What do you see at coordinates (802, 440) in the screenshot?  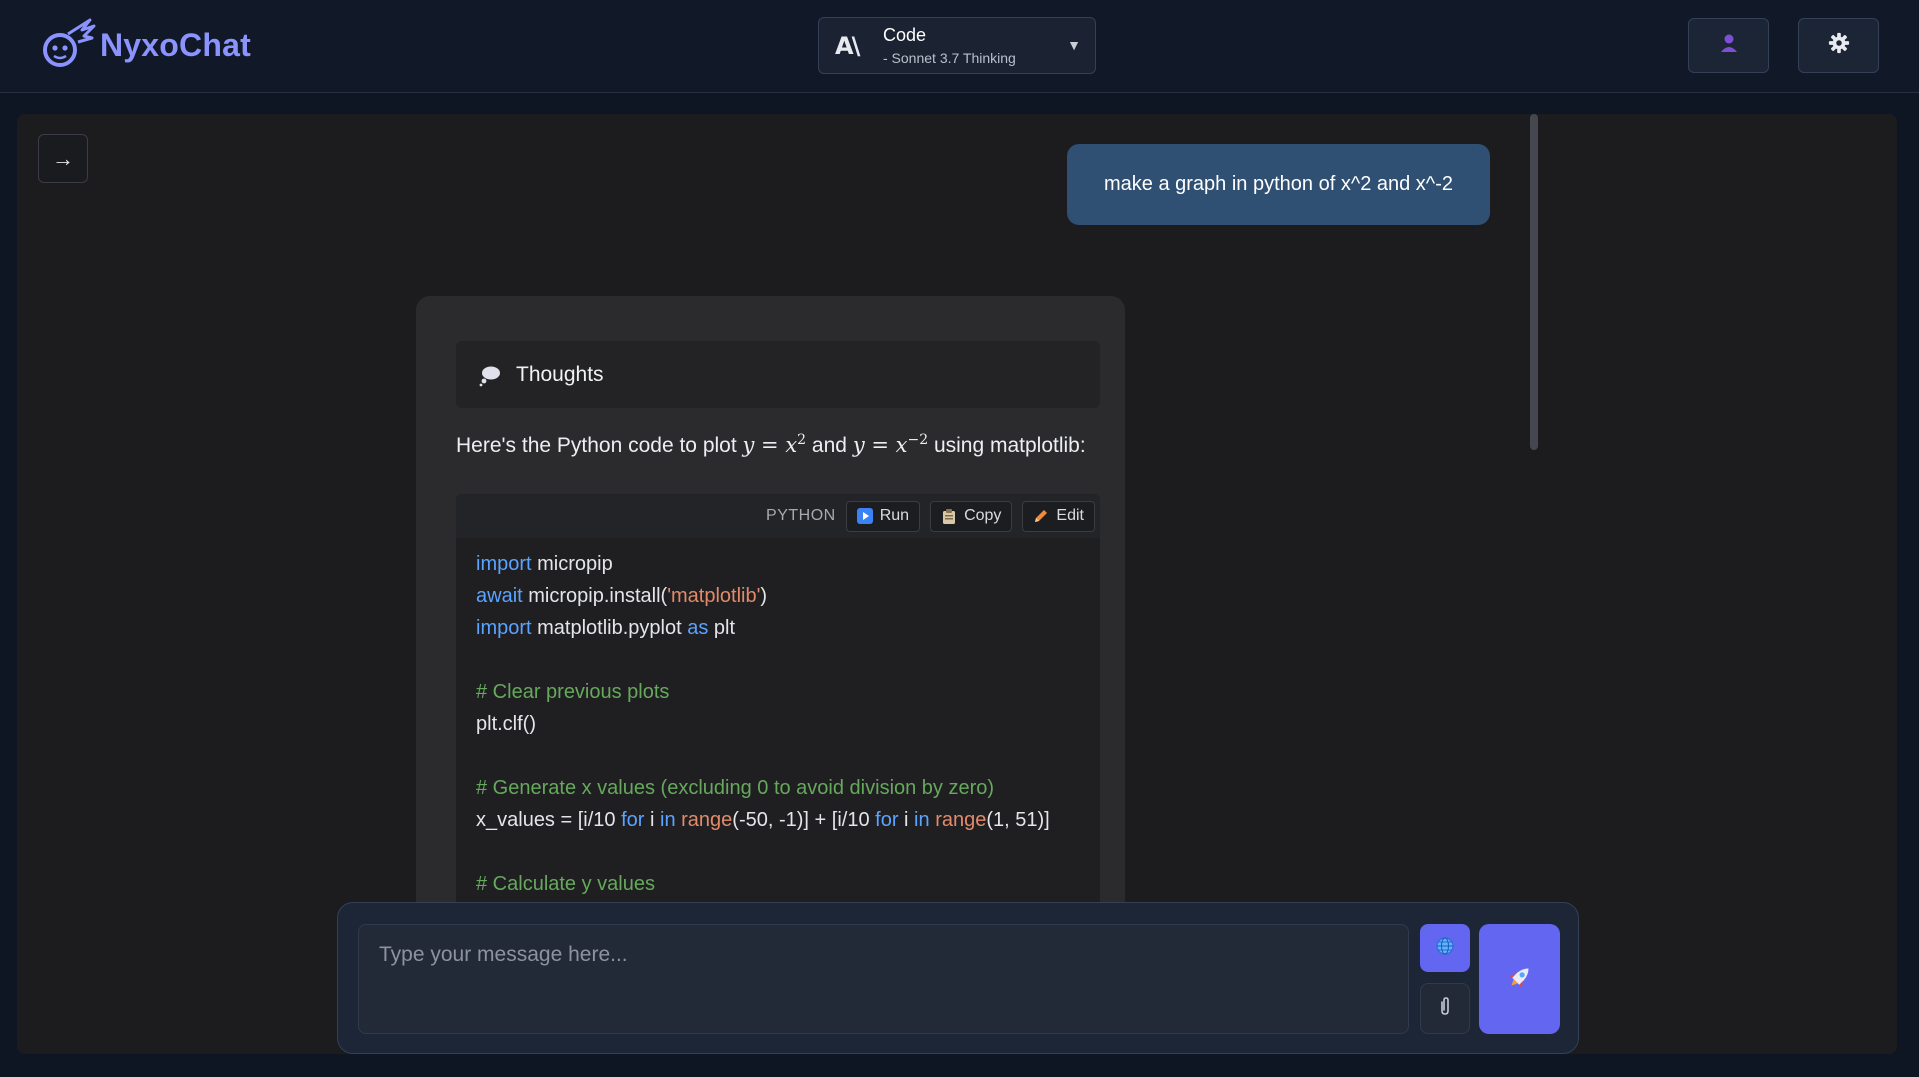 I see `math-1-exponent: 2` at bounding box center [802, 440].